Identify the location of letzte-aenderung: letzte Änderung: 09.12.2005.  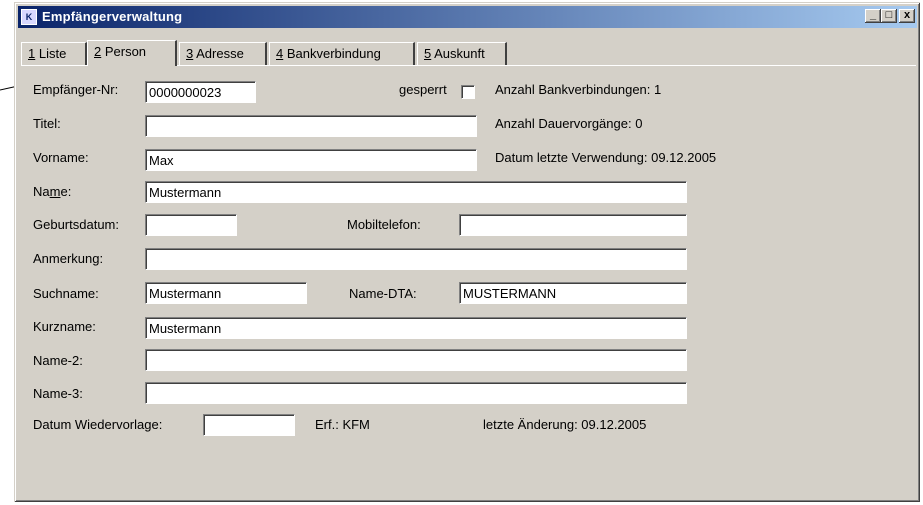
(565, 424).